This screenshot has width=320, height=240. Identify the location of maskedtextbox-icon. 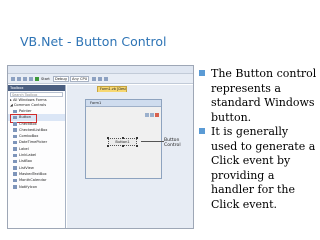
(15, 174).